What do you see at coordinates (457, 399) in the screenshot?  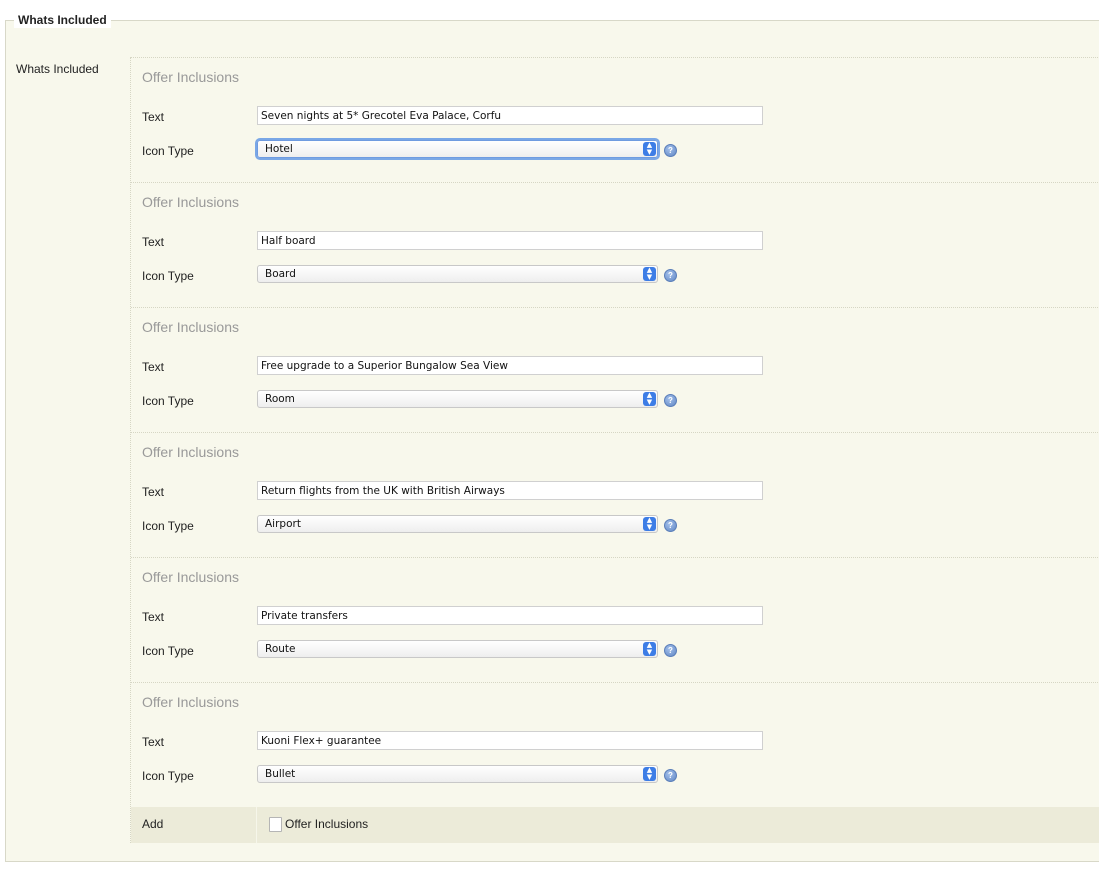 I see `icon-type-select: Room ▲ ▼` at bounding box center [457, 399].